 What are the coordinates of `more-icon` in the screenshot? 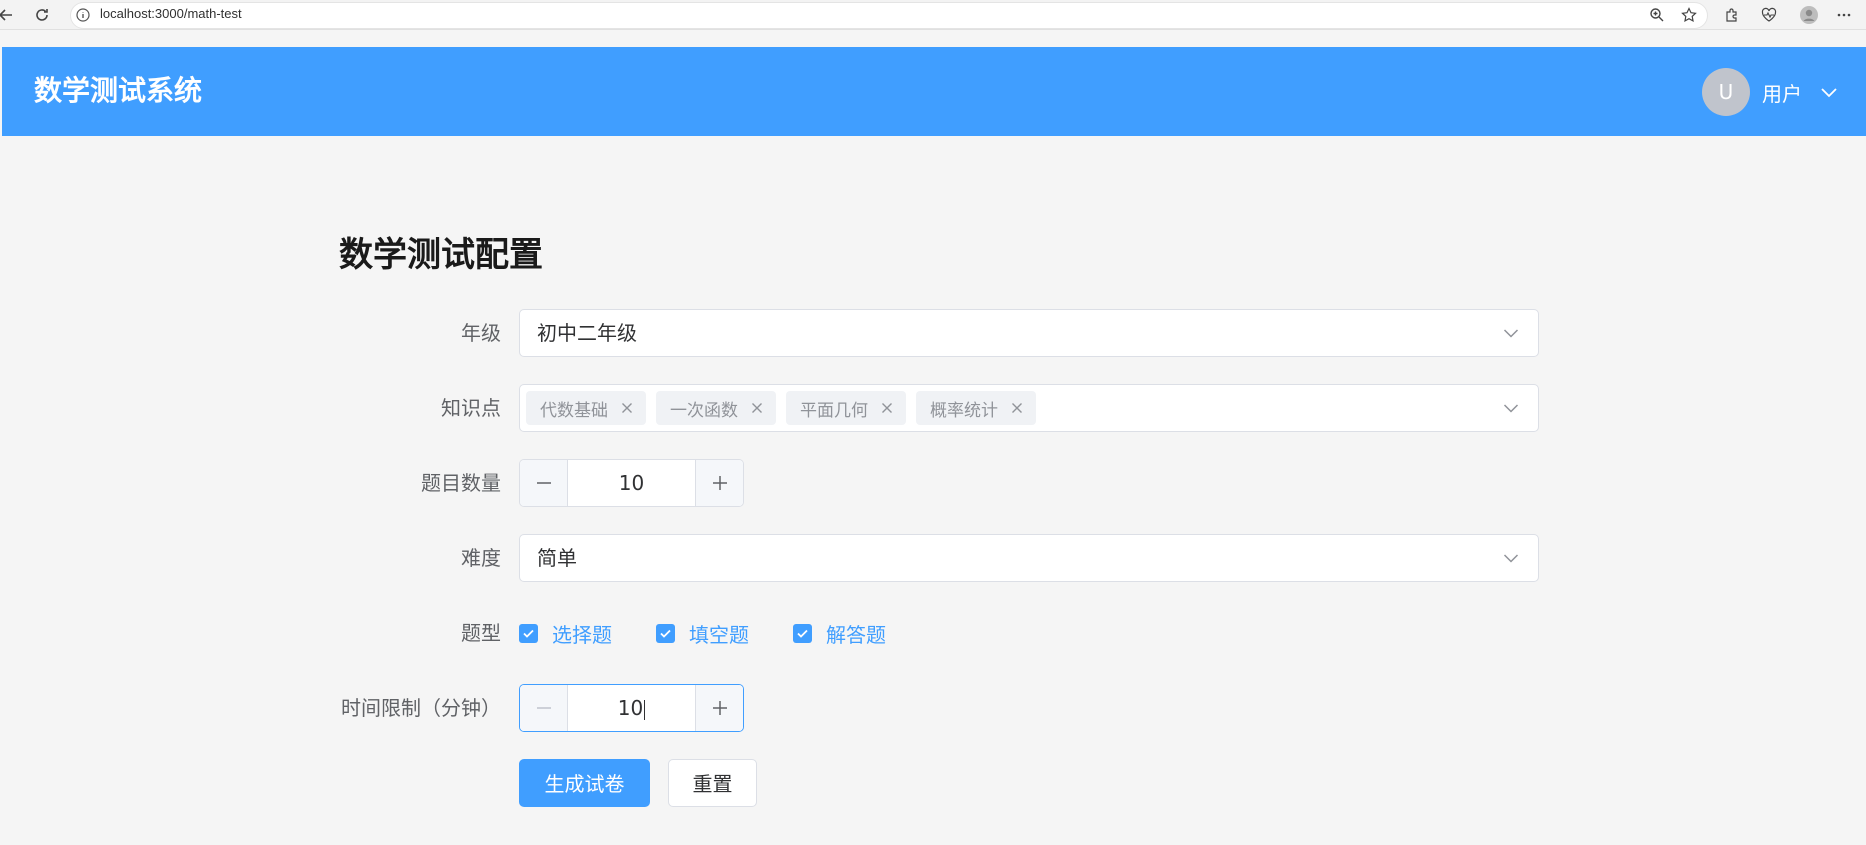 It's located at (1844, 15).